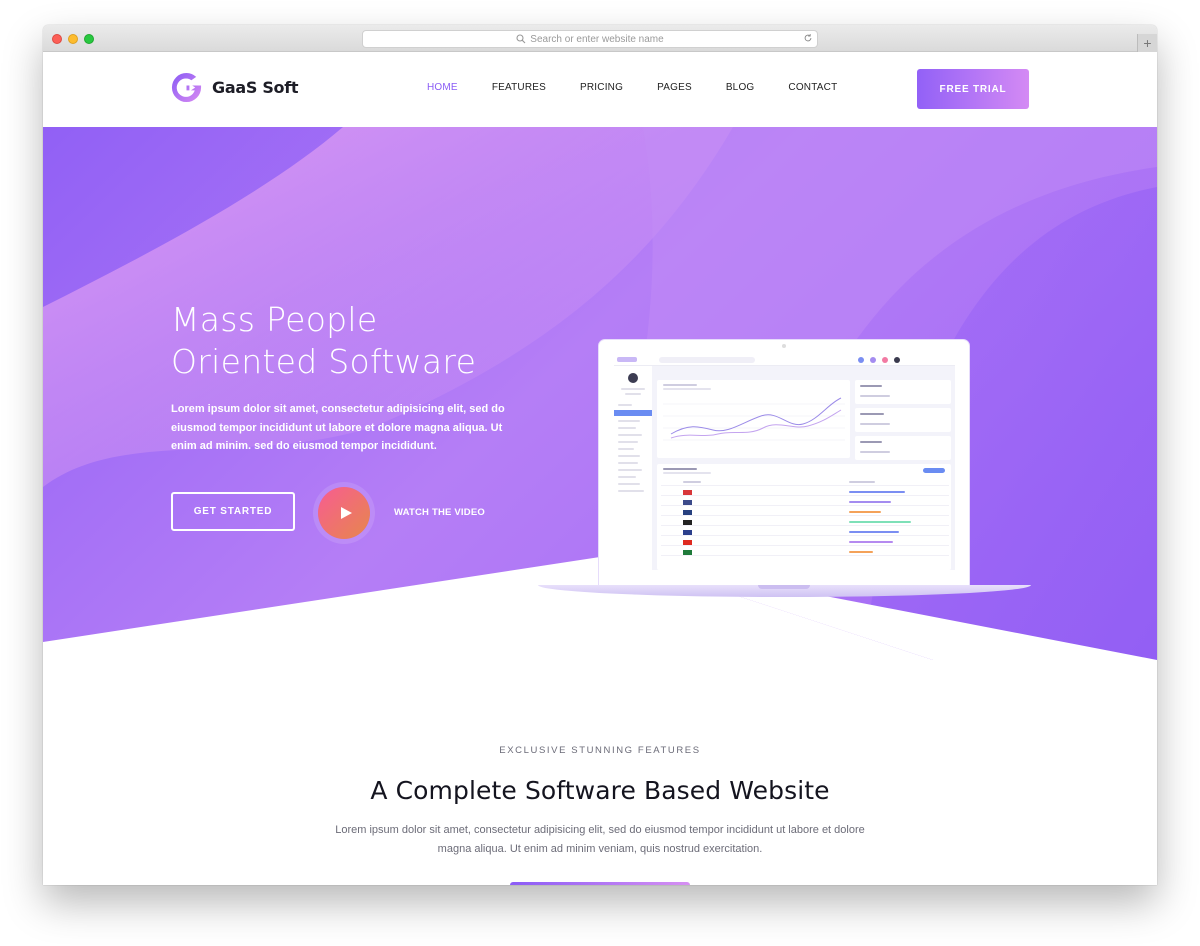  I want to click on nav-contact: CONTACT, so click(812, 87).